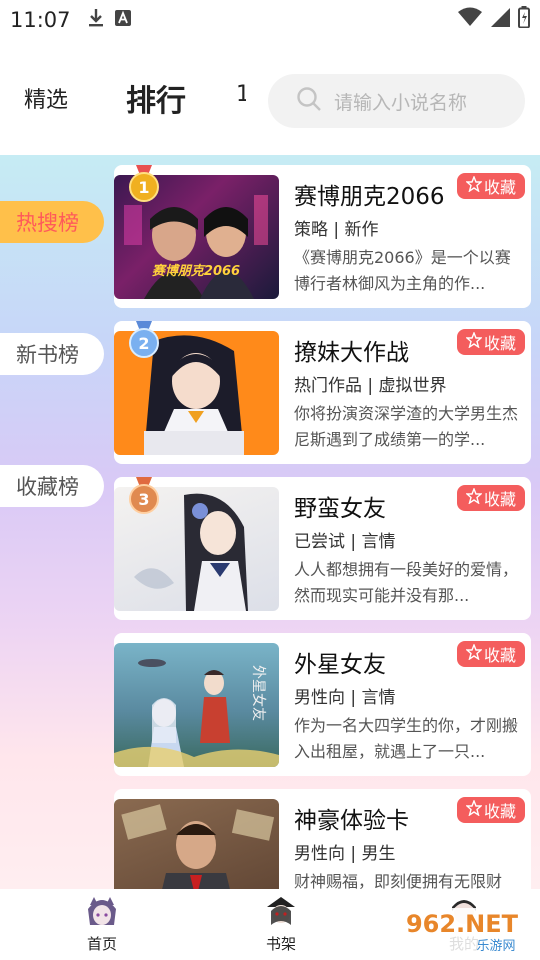  I want to click on side-tab-label: 热搜榜, so click(47, 223).